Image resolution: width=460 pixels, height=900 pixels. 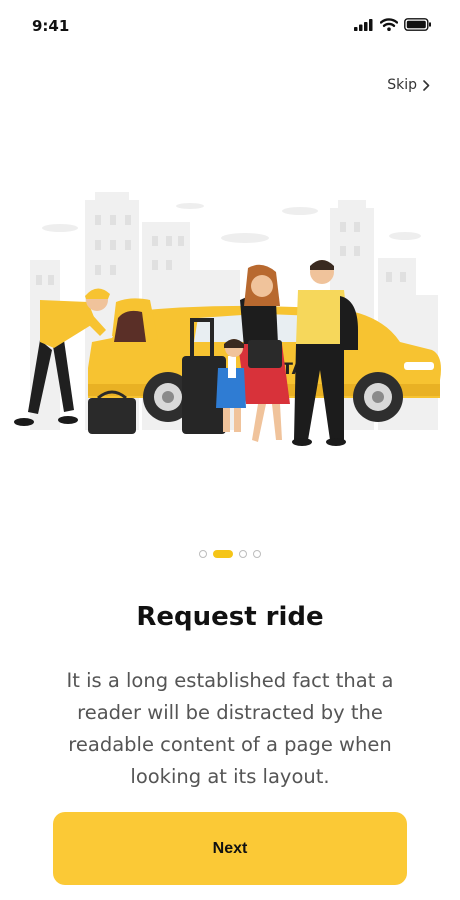 What do you see at coordinates (426, 85) in the screenshot?
I see `chevron-right-icon` at bounding box center [426, 85].